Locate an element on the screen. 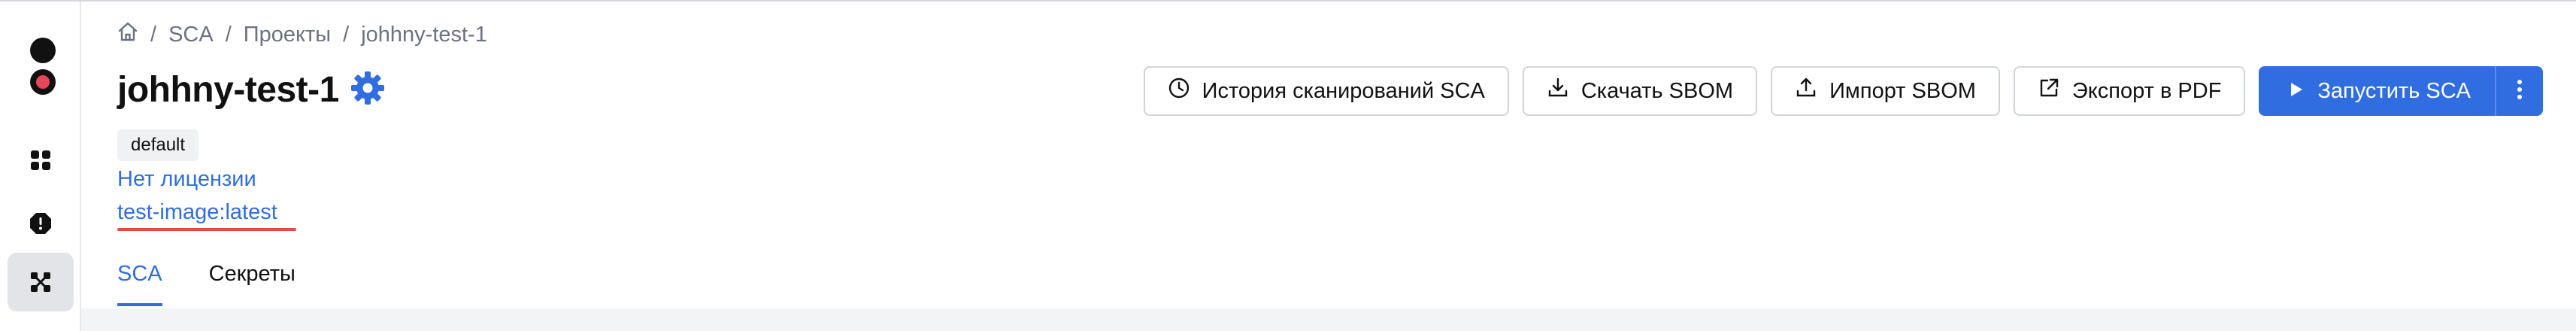 This screenshot has height=331, width=2576. breadcrumb: / SCA / Проекты / johhny-test-1 is located at coordinates (302, 35).